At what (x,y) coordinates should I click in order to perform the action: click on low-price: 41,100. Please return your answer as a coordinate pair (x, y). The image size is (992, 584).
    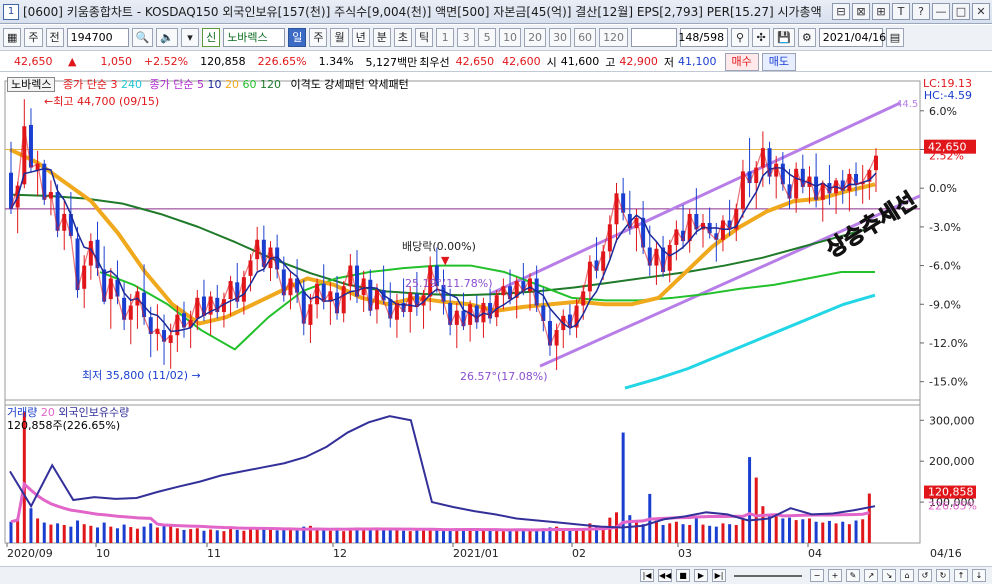
    Looking at the image, I should click on (697, 61).